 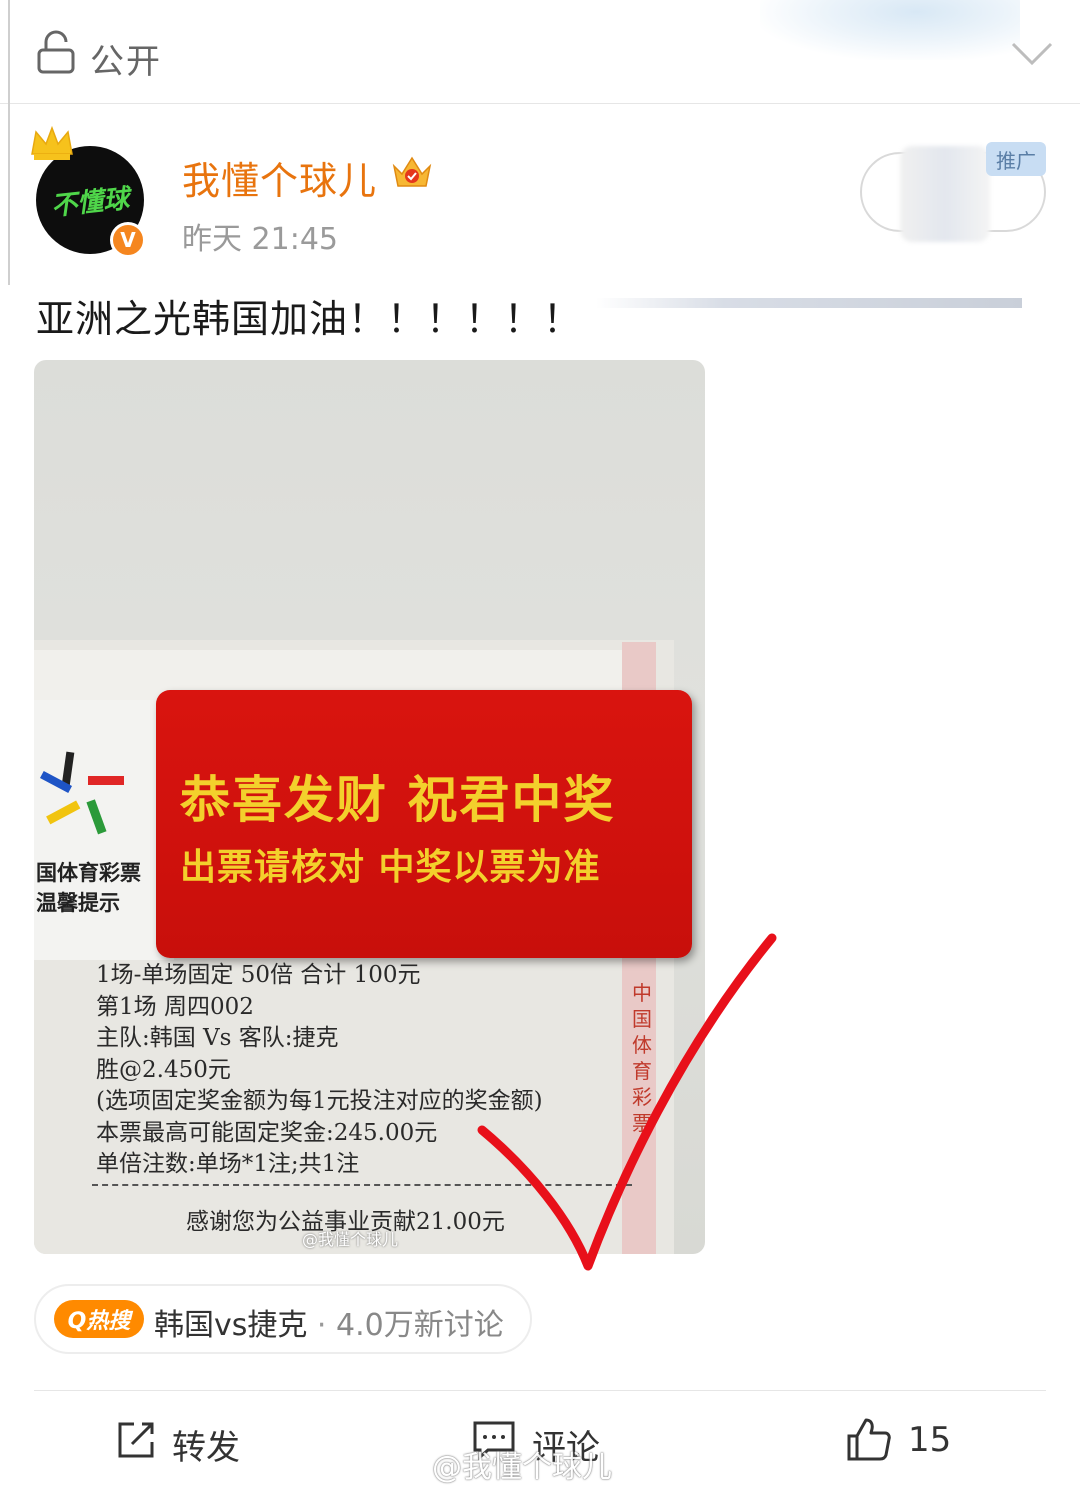 What do you see at coordinates (890, 30) in the screenshot?
I see `sky-decoration` at bounding box center [890, 30].